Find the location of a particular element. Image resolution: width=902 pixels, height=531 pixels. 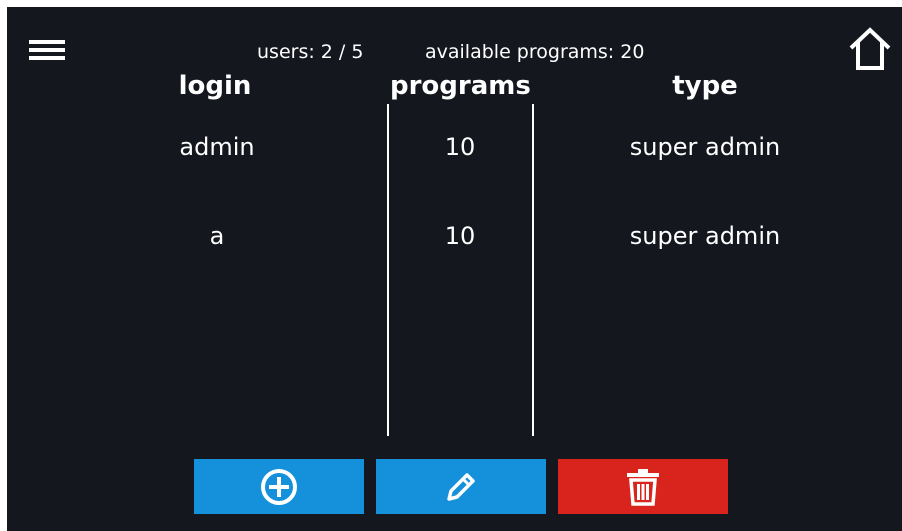

header-programs: programs is located at coordinates (460, 86).